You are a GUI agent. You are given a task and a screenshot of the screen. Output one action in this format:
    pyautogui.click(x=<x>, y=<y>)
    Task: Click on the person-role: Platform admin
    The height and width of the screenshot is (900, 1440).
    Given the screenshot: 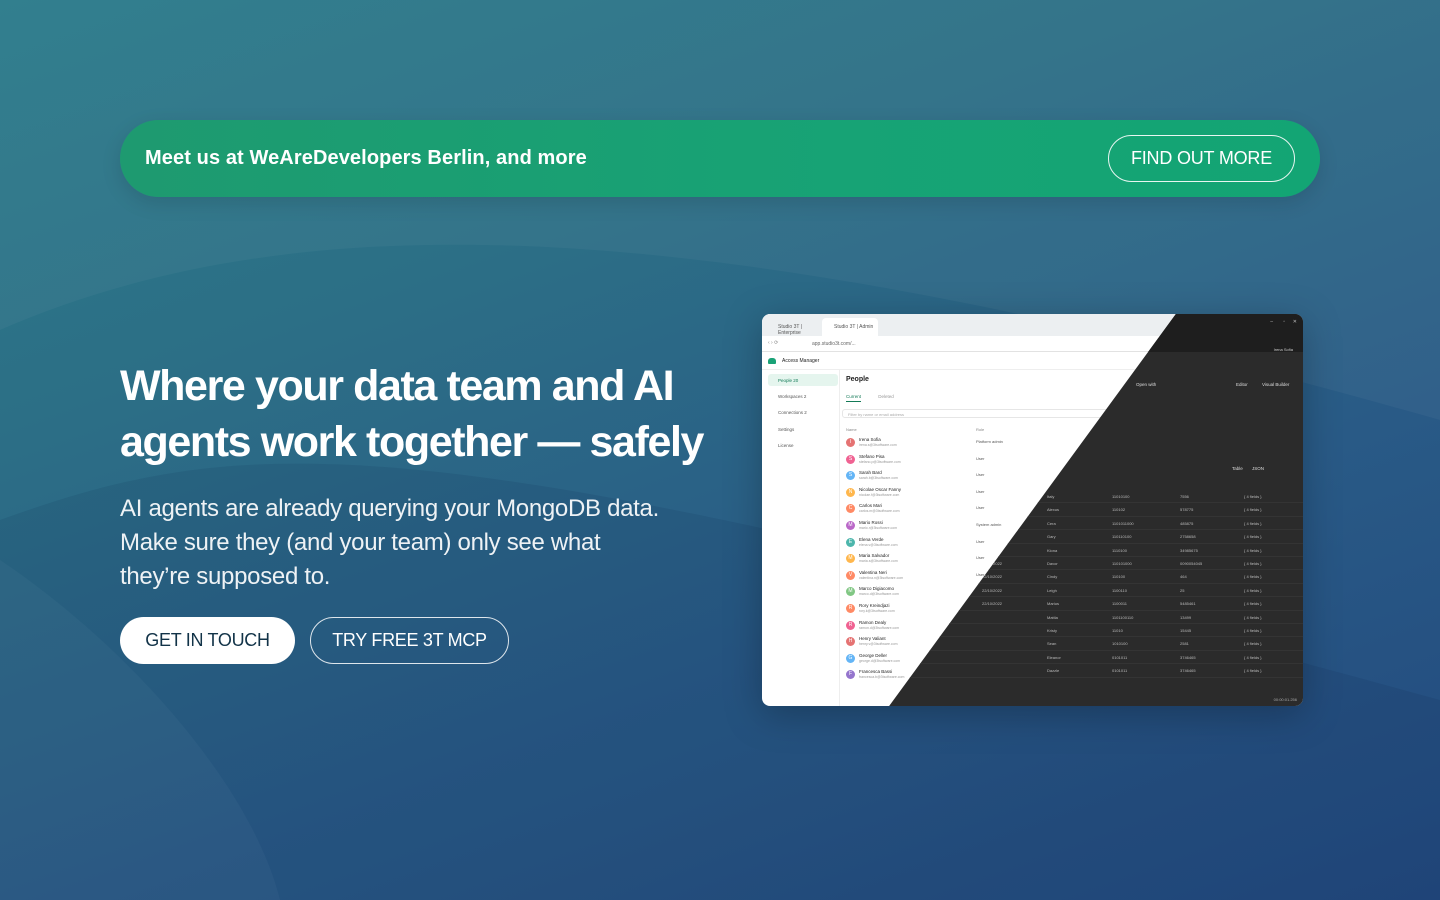 What is the action you would take?
    pyautogui.click(x=989, y=441)
    